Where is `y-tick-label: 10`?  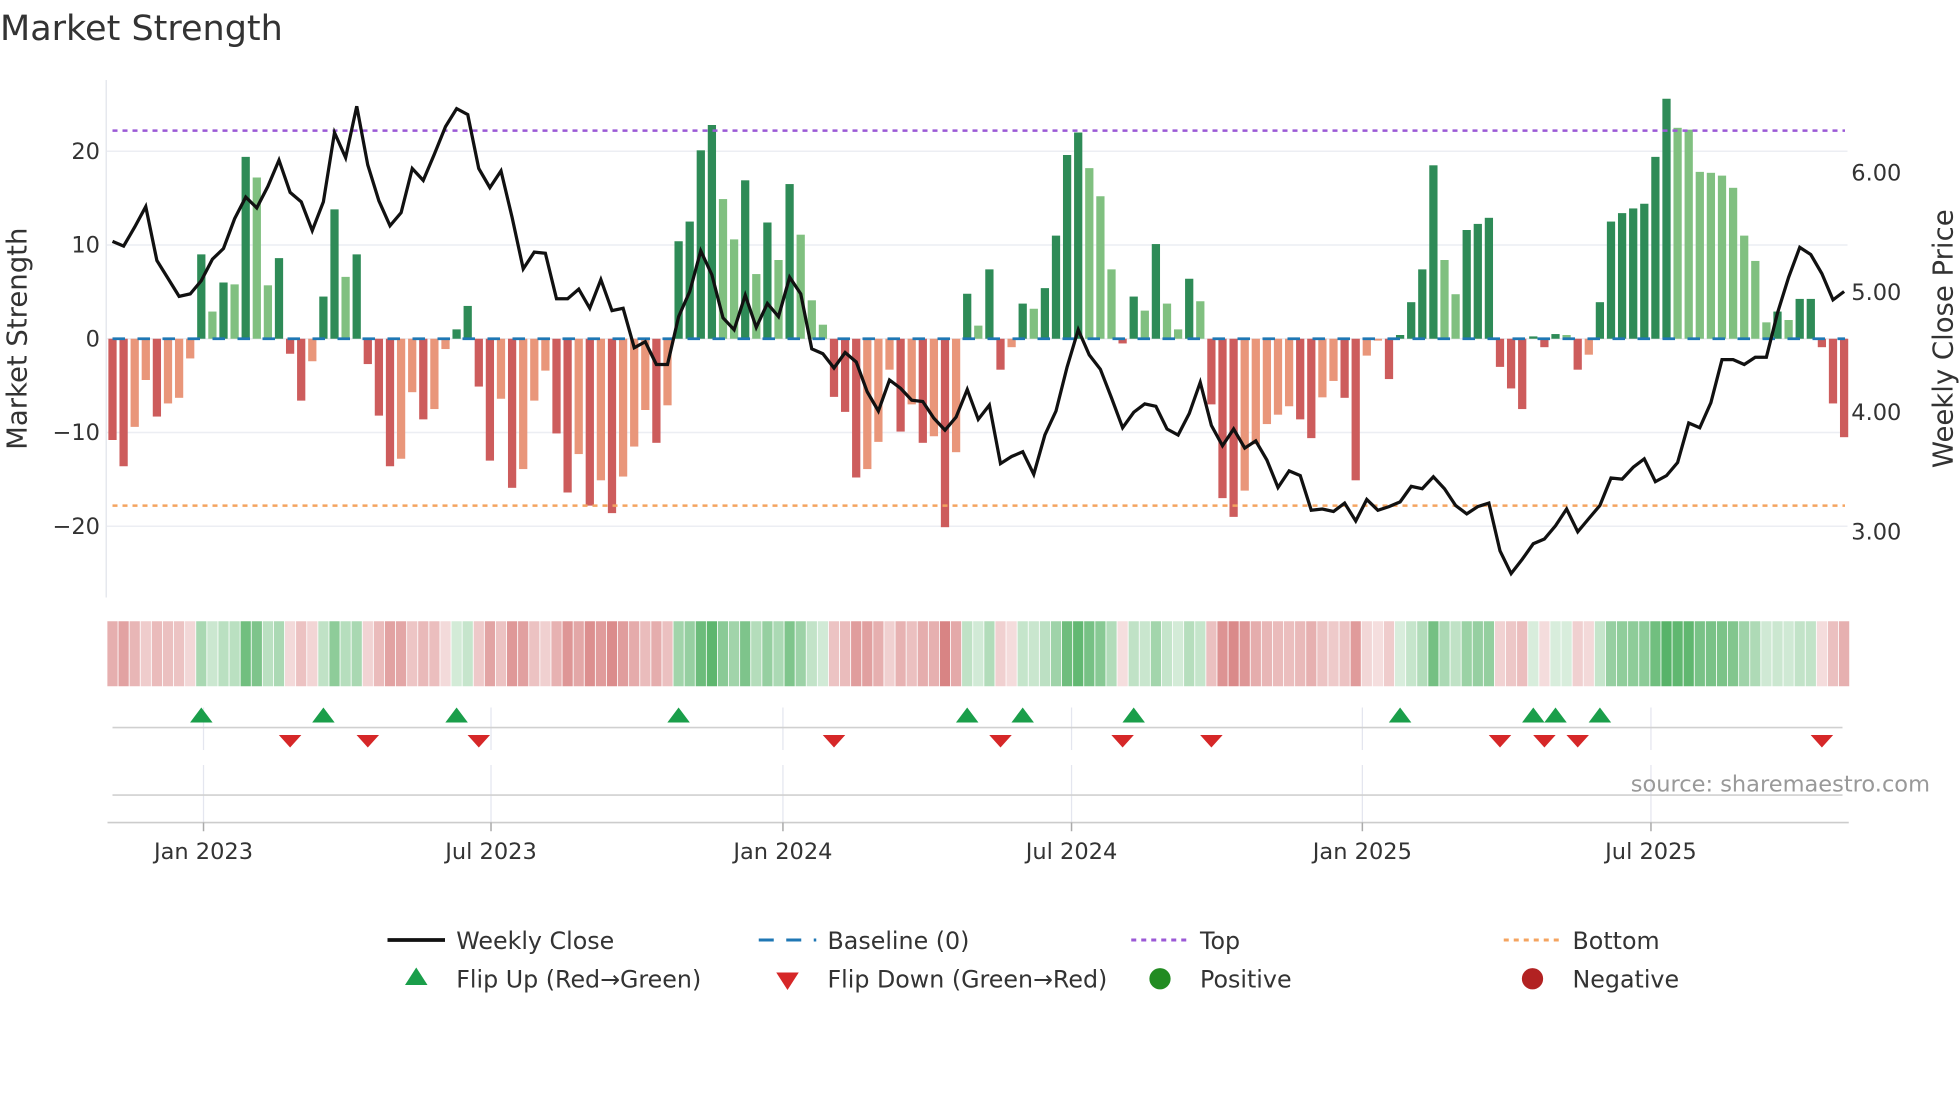
y-tick-label: 10 is located at coordinates (85, 246).